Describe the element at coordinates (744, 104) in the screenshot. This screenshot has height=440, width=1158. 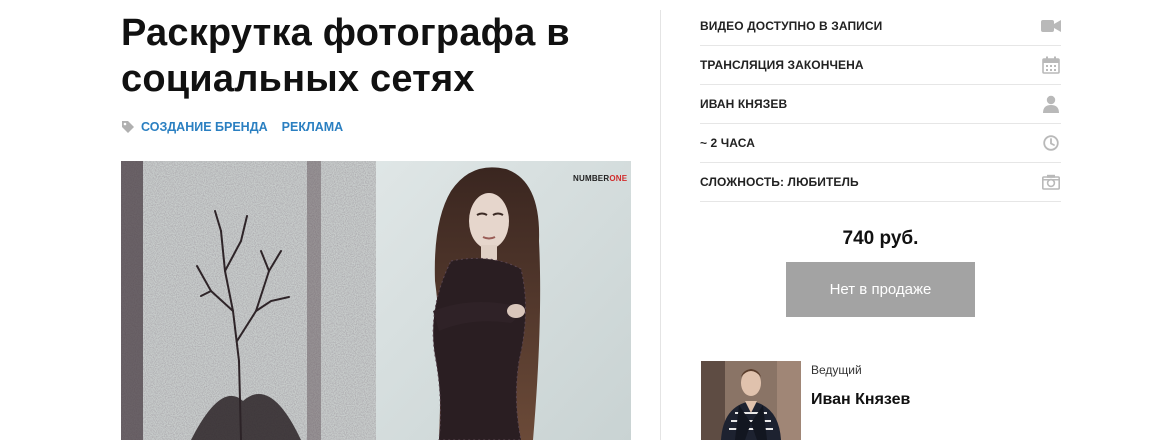
I see `info-text-author: ИВАН КНЯЗЕВ` at that location.